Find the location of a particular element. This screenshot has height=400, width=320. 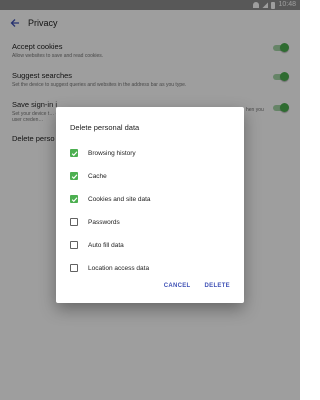

option-location-access-data: Location access data is located at coordinates (152, 268).